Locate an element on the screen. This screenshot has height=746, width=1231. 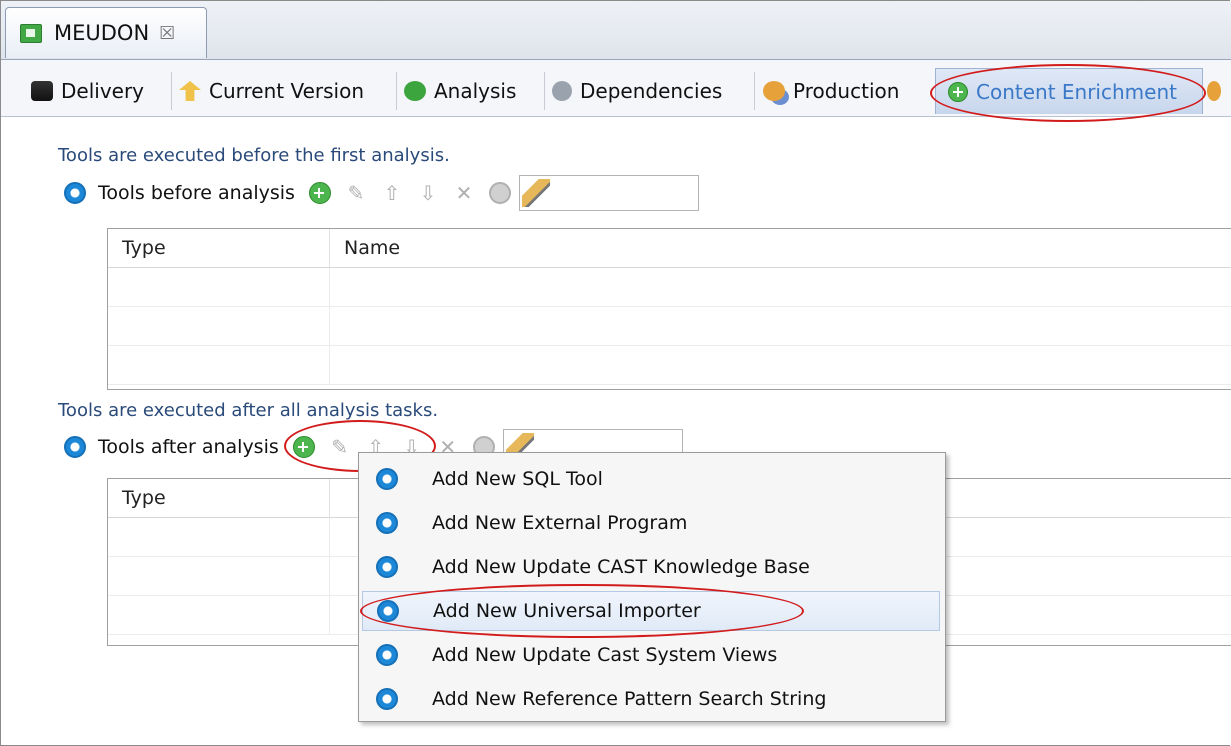
delete-button: ✕ is located at coordinates (464, 193).